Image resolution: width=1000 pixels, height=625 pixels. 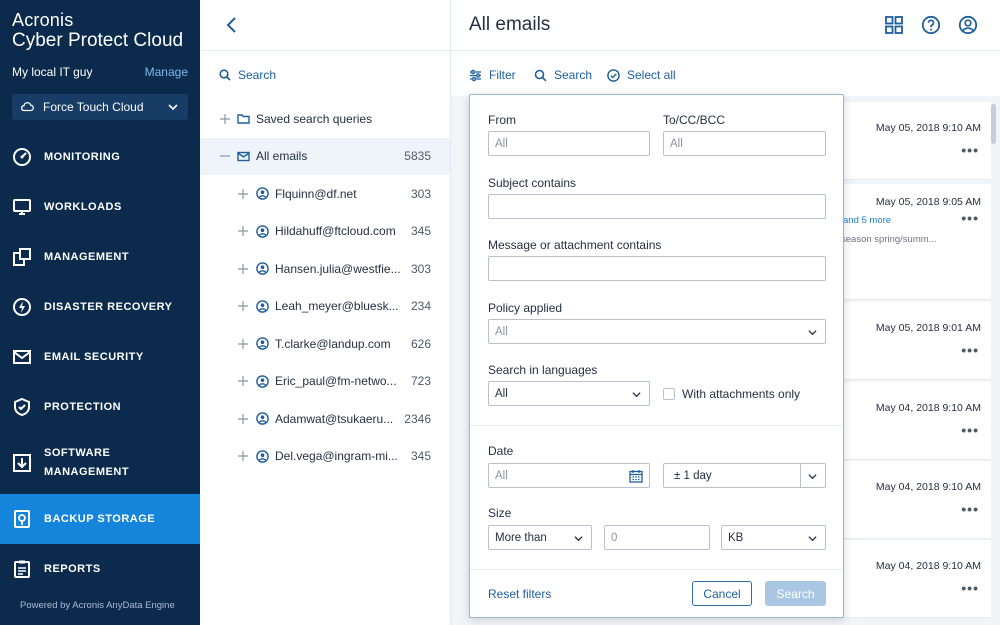 I want to click on filter-label: Filter, so click(x=502, y=75).